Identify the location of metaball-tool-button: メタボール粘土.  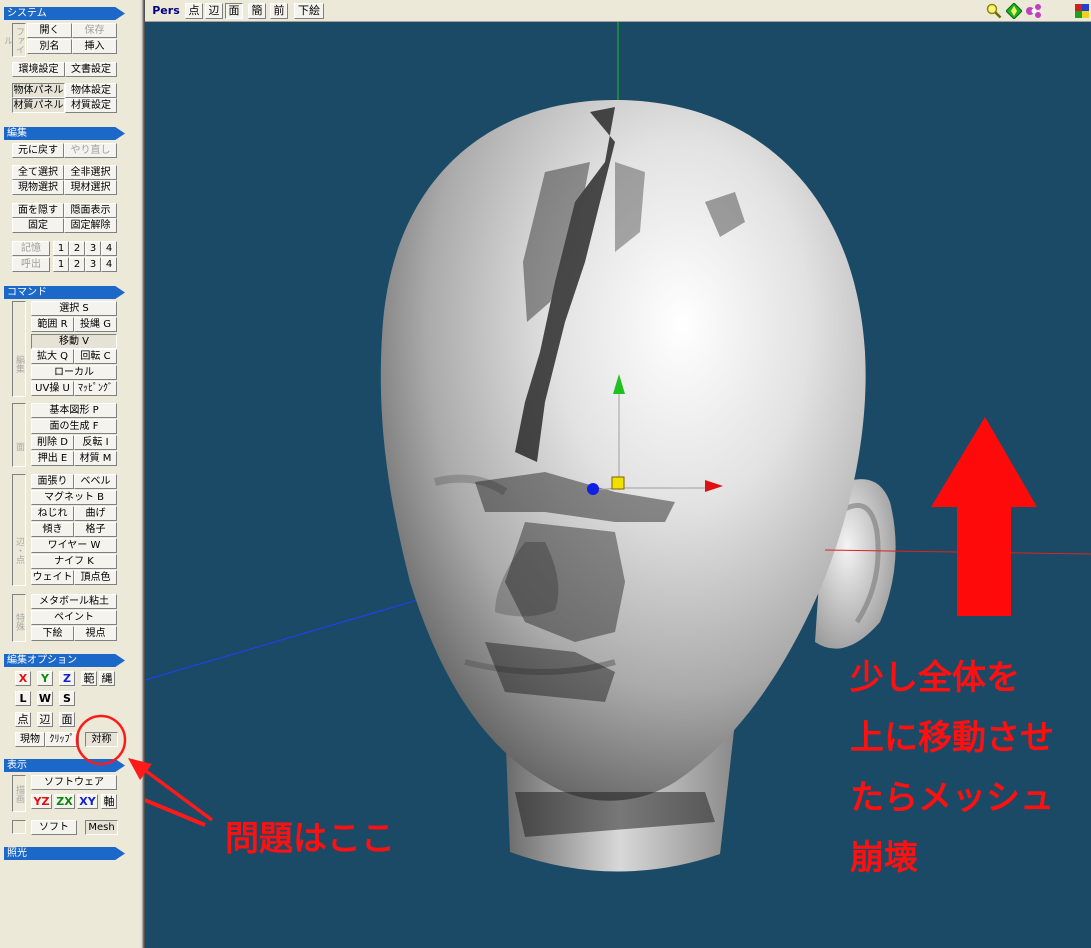
(74, 601).